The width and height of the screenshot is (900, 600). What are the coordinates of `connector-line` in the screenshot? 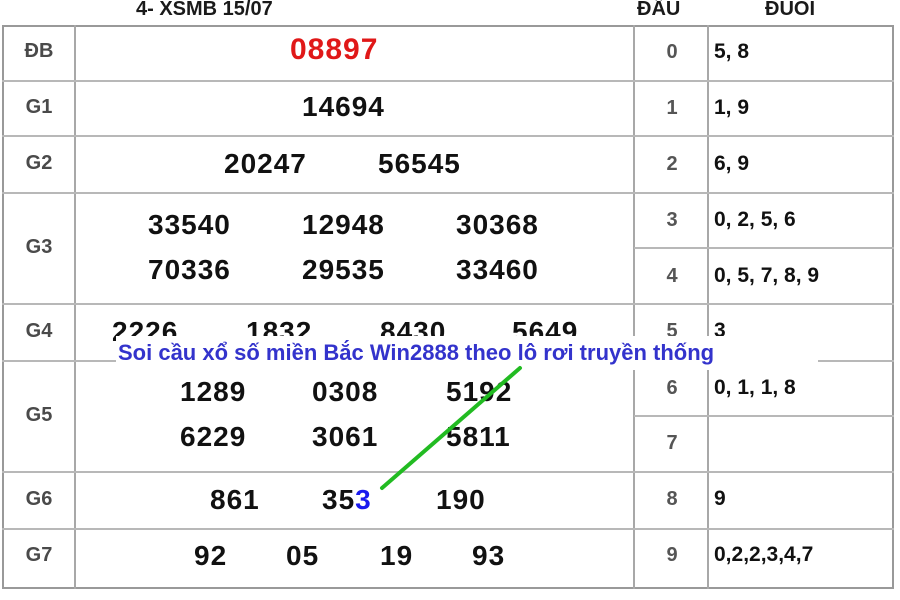 It's located at (451, 428).